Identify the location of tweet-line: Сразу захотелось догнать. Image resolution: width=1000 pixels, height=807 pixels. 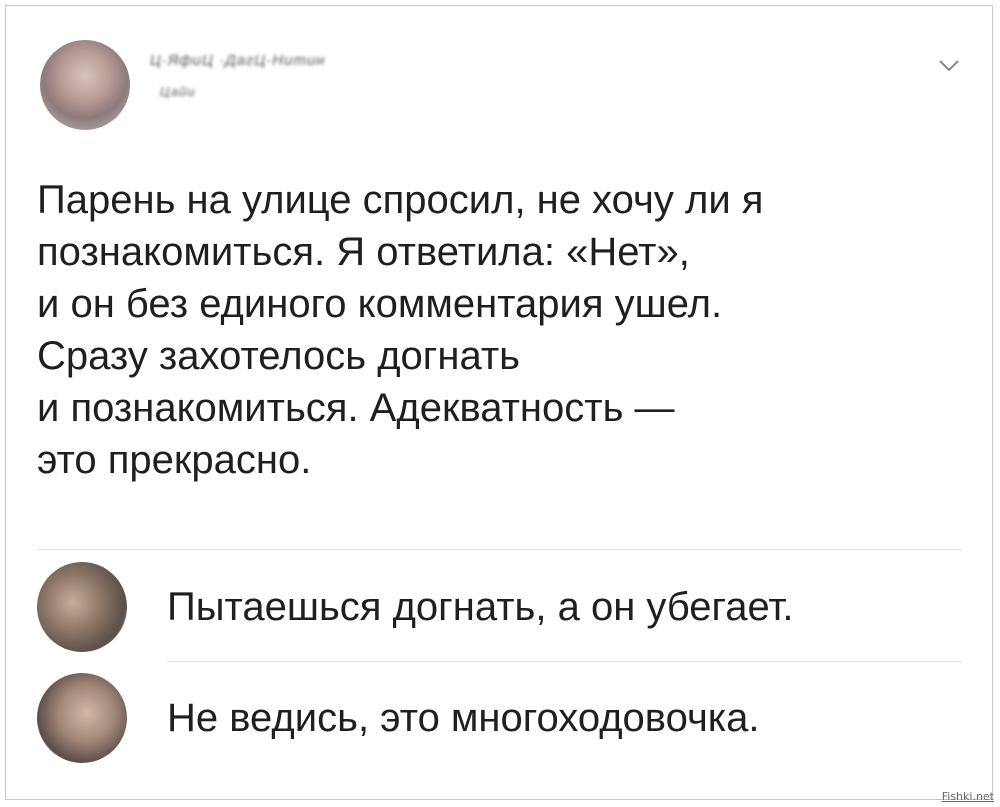
(279, 356).